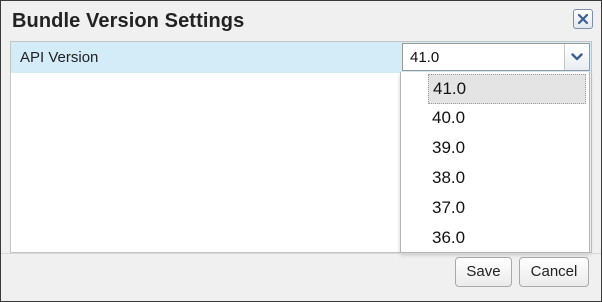 The width and height of the screenshot is (602, 302). I want to click on close-icon, so click(583, 19).